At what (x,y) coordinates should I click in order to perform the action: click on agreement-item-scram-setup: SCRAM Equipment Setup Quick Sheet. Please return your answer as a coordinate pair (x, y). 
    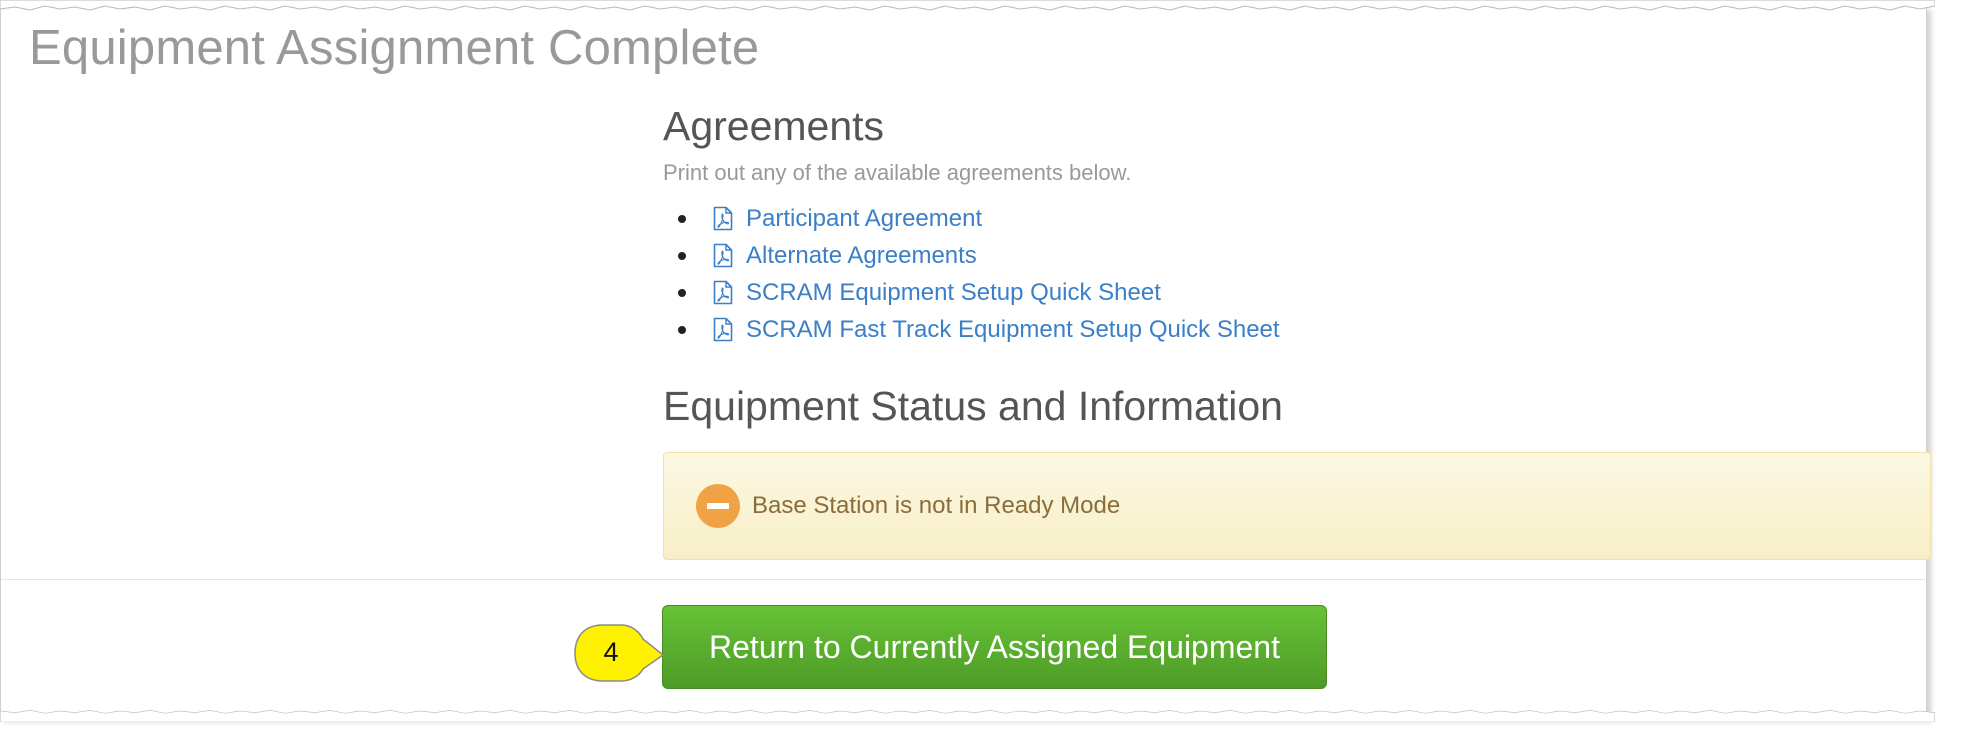
    Looking at the image, I should click on (1305, 292).